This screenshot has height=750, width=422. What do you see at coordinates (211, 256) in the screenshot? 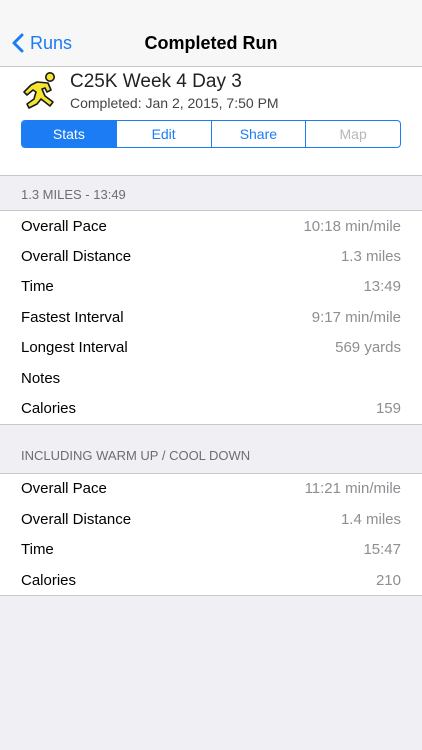
I see `row-overall-distance: Overall Distance 1.3 miles` at bounding box center [211, 256].